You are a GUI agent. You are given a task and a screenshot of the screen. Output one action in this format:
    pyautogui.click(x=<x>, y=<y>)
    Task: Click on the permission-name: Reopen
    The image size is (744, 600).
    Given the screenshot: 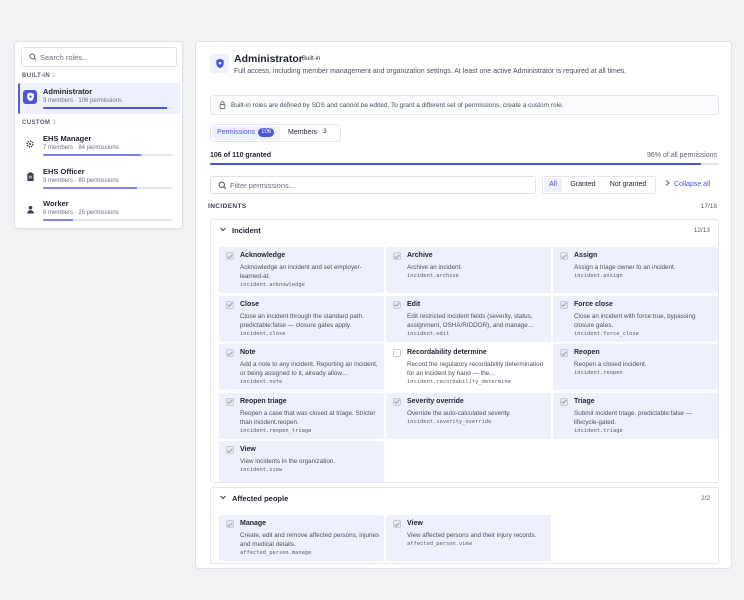 What is the action you would take?
    pyautogui.click(x=587, y=352)
    